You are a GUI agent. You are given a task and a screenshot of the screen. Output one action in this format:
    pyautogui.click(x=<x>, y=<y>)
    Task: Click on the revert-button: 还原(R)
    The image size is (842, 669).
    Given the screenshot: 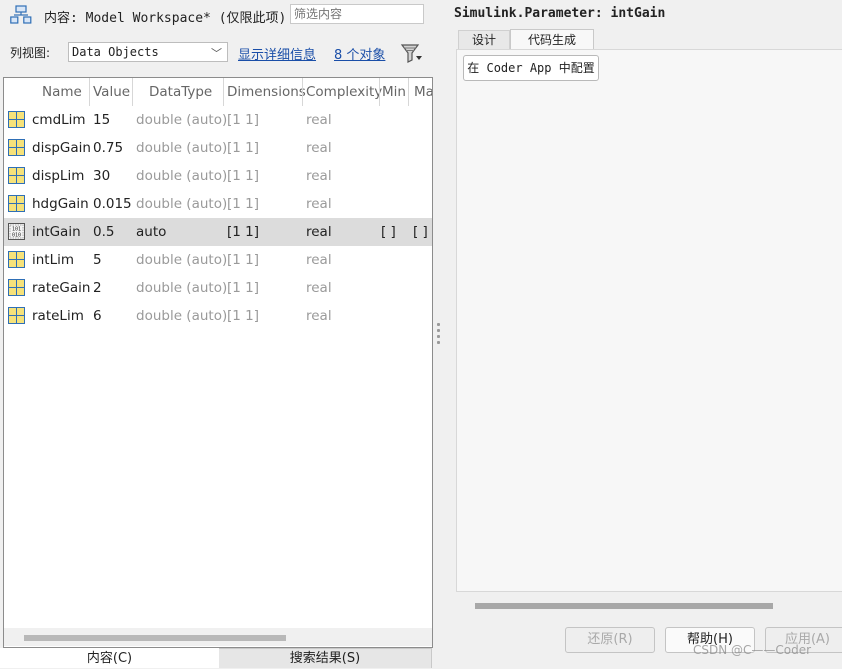 What is the action you would take?
    pyautogui.click(x=610, y=640)
    